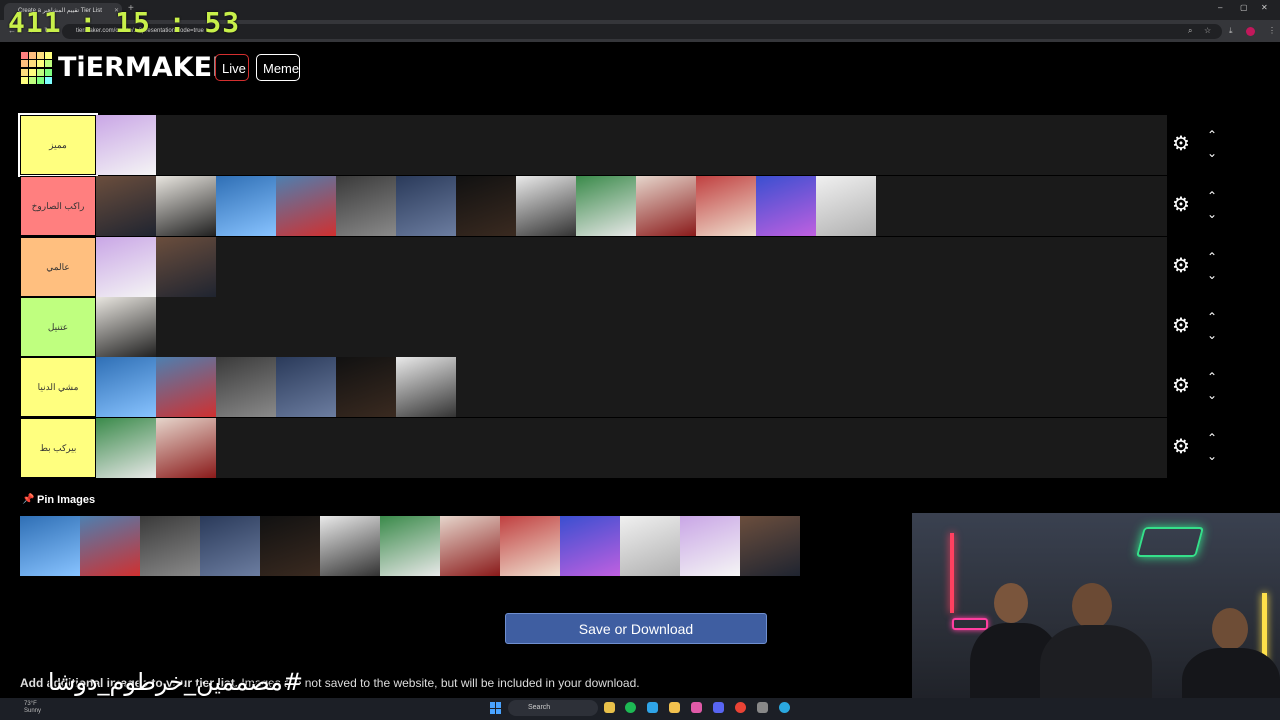  Describe the element at coordinates (145, 67) in the screenshot. I see `logo-text: TiERMAKER` at that location.